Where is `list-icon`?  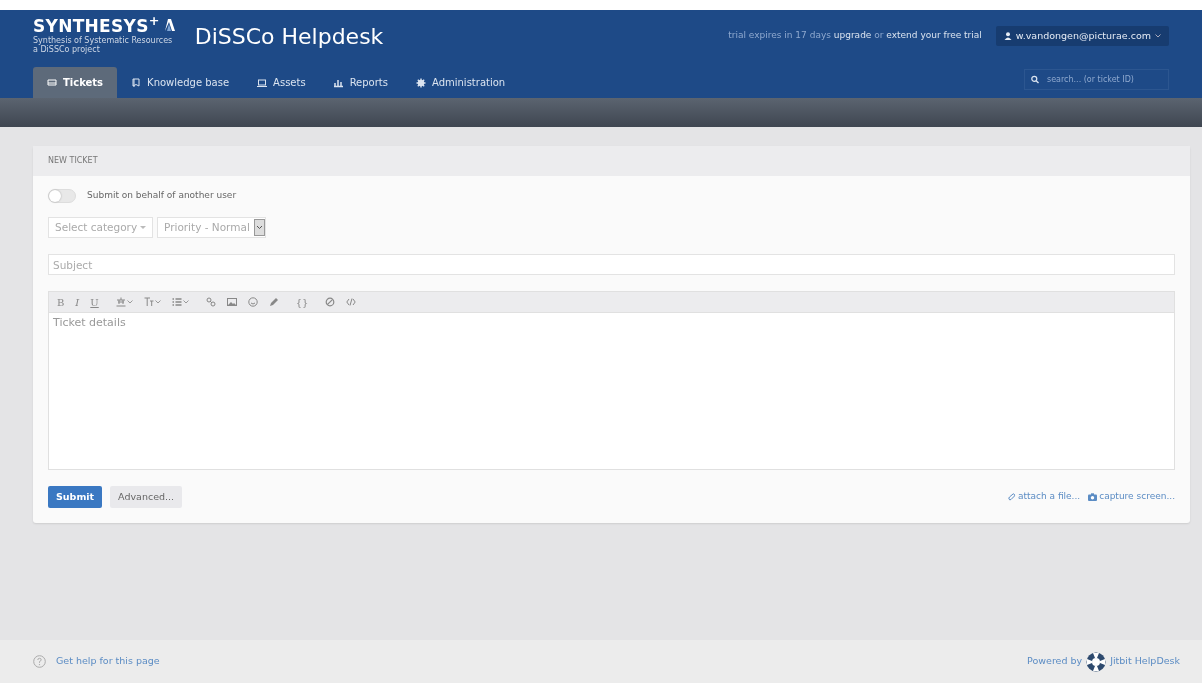 list-icon is located at coordinates (176, 302).